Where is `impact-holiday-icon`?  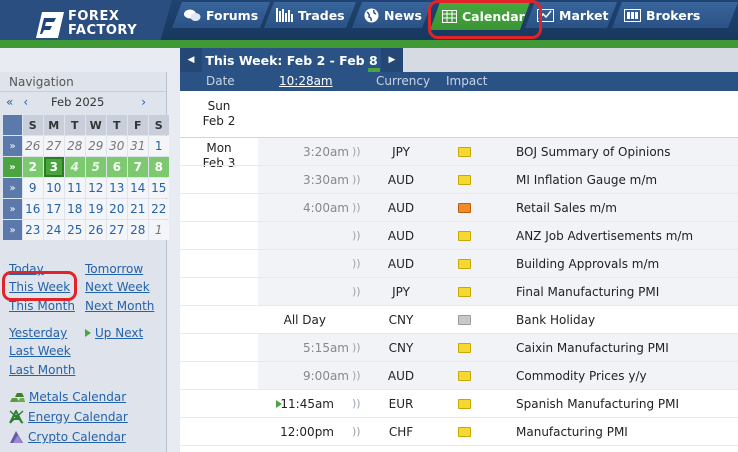 impact-holiday-icon is located at coordinates (464, 320).